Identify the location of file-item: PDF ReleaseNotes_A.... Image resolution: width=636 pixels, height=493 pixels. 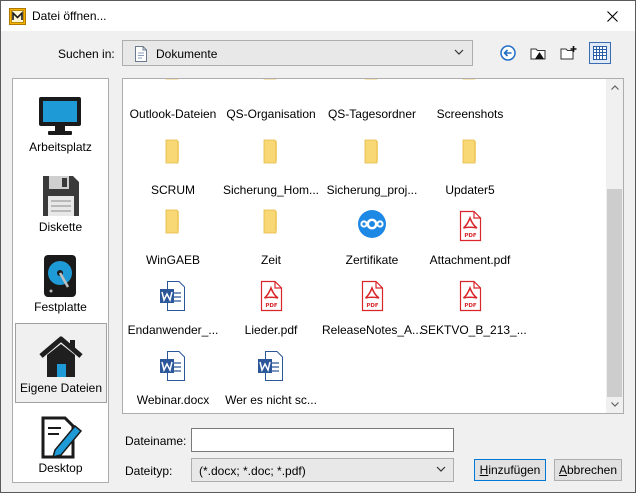
(372, 312).